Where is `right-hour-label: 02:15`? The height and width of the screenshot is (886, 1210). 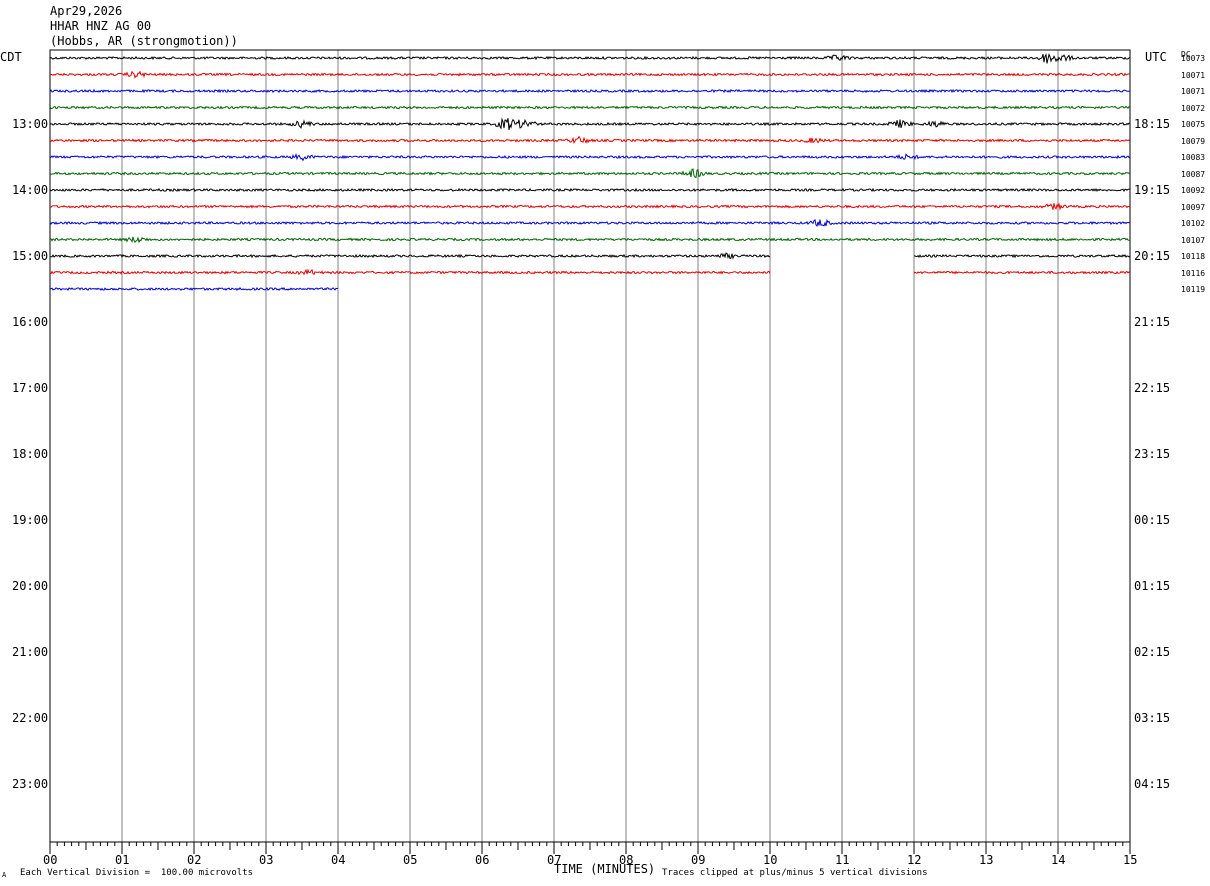 right-hour-label: 02:15 is located at coordinates (1152, 652).